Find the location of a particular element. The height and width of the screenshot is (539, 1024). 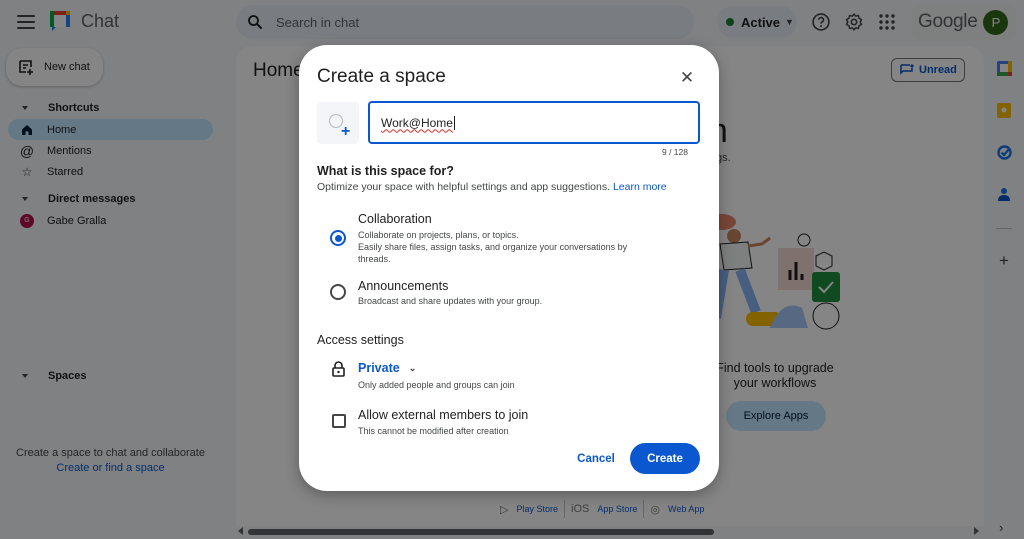

space-emoji-picker: + is located at coordinates (338, 123).